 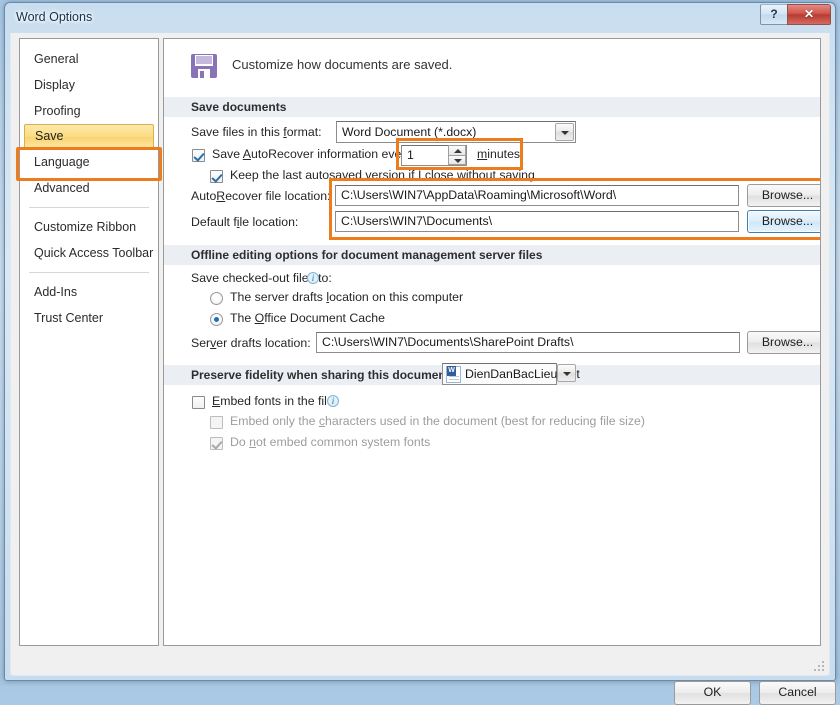 I want to click on label-save-autorecover: Save AutoRecover information every, so click(x=312, y=154).